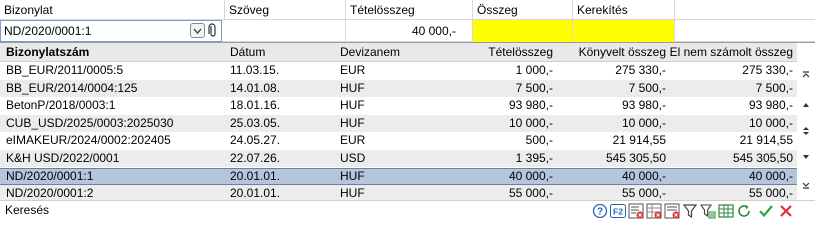  I want to click on cell-konyvelt: 93 980,-, so click(643, 105).